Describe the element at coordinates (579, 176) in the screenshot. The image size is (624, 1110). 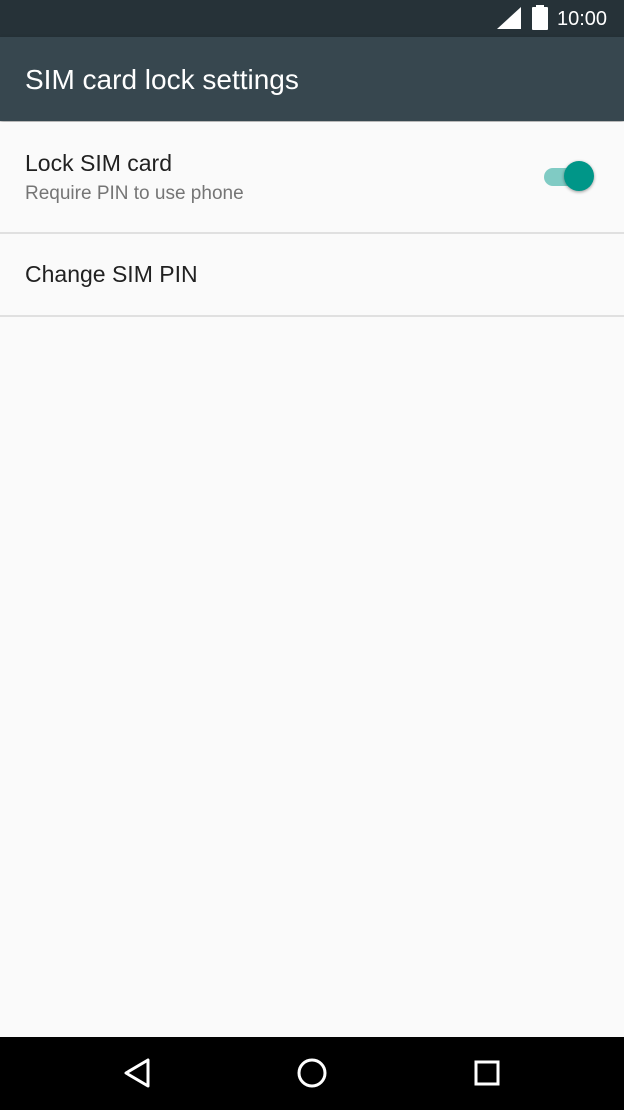
I see `toggle-thumb` at that location.